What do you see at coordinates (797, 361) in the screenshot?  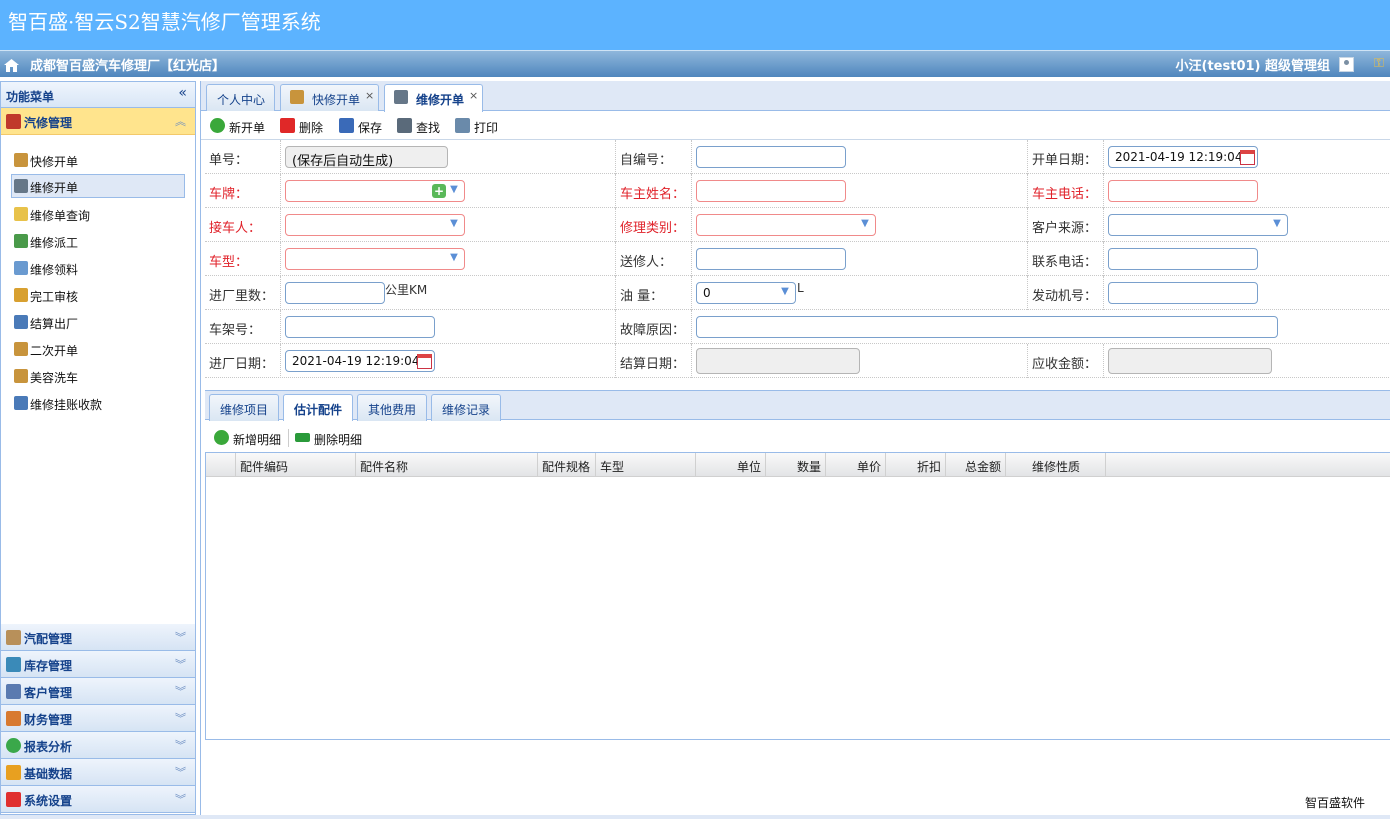 I see `form-row: 进厂日期： 2021-04-19 12:19:04 结算日期： 应收金额：` at bounding box center [797, 361].